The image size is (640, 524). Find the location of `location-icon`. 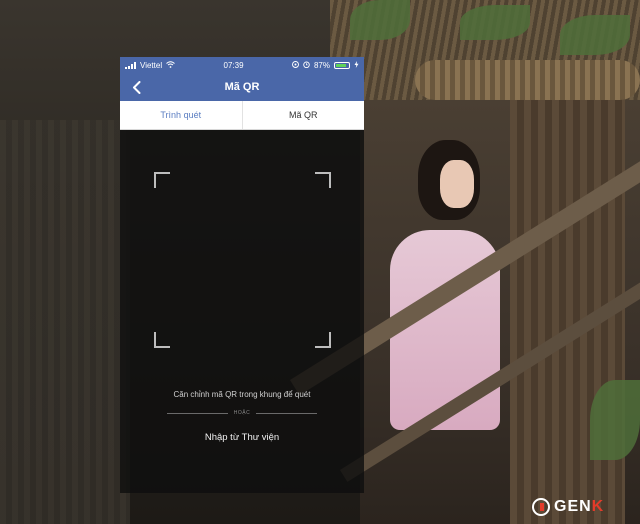

location-icon is located at coordinates (295, 65).